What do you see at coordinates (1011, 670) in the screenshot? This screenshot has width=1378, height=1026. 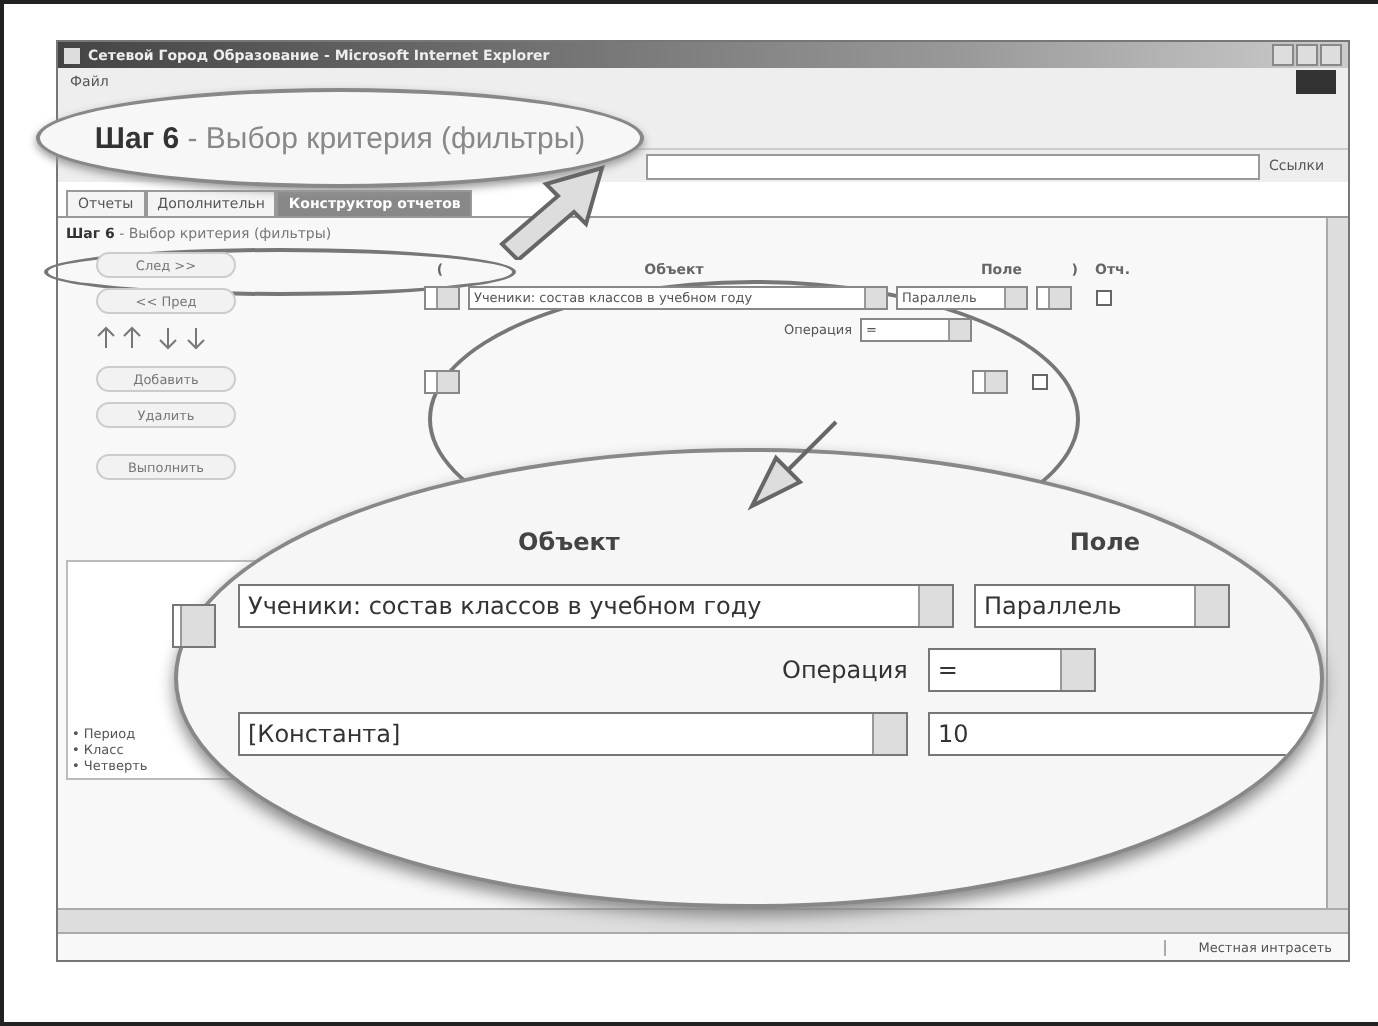 I see `operation-dropdown: =` at bounding box center [1011, 670].